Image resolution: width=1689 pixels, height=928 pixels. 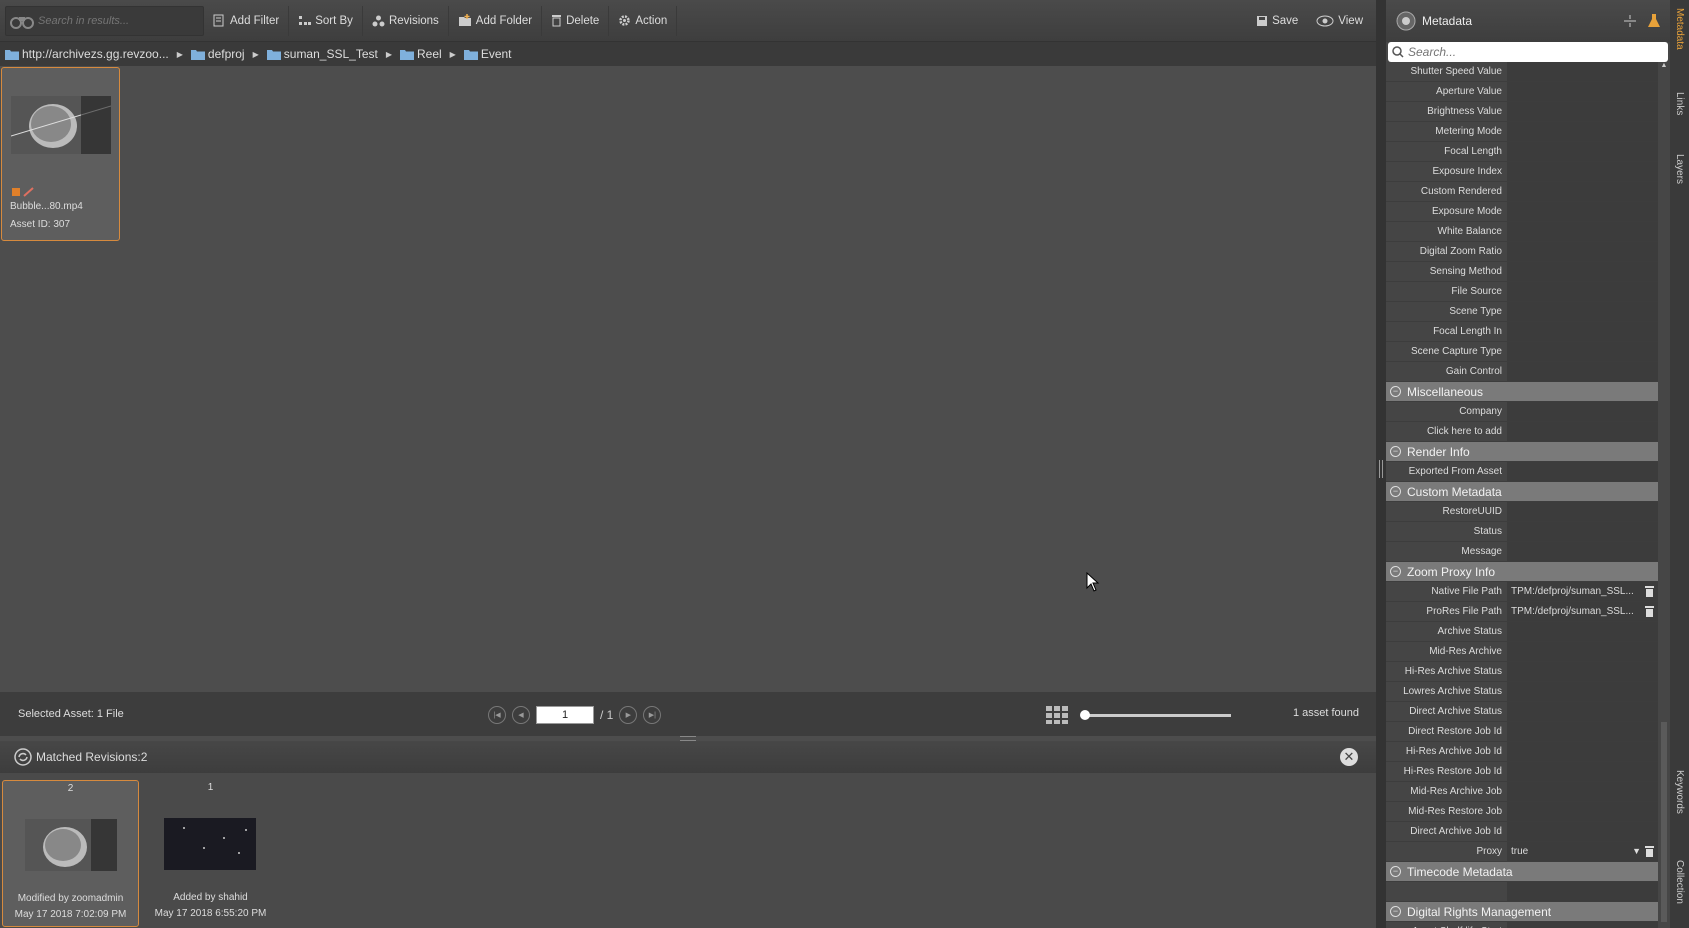 I want to click on breadcrumb-item: Event, so click(x=487, y=54).